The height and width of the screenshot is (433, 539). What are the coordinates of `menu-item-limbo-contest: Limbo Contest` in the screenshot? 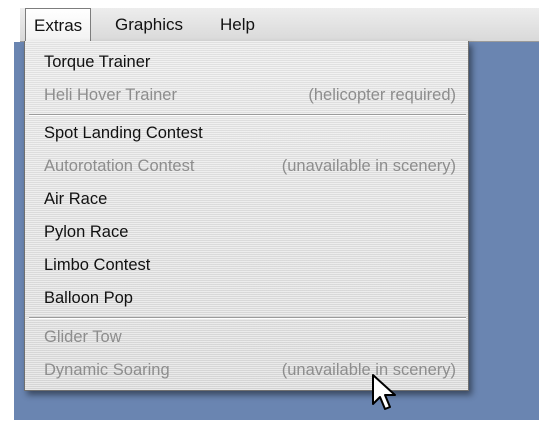 It's located at (246, 265).